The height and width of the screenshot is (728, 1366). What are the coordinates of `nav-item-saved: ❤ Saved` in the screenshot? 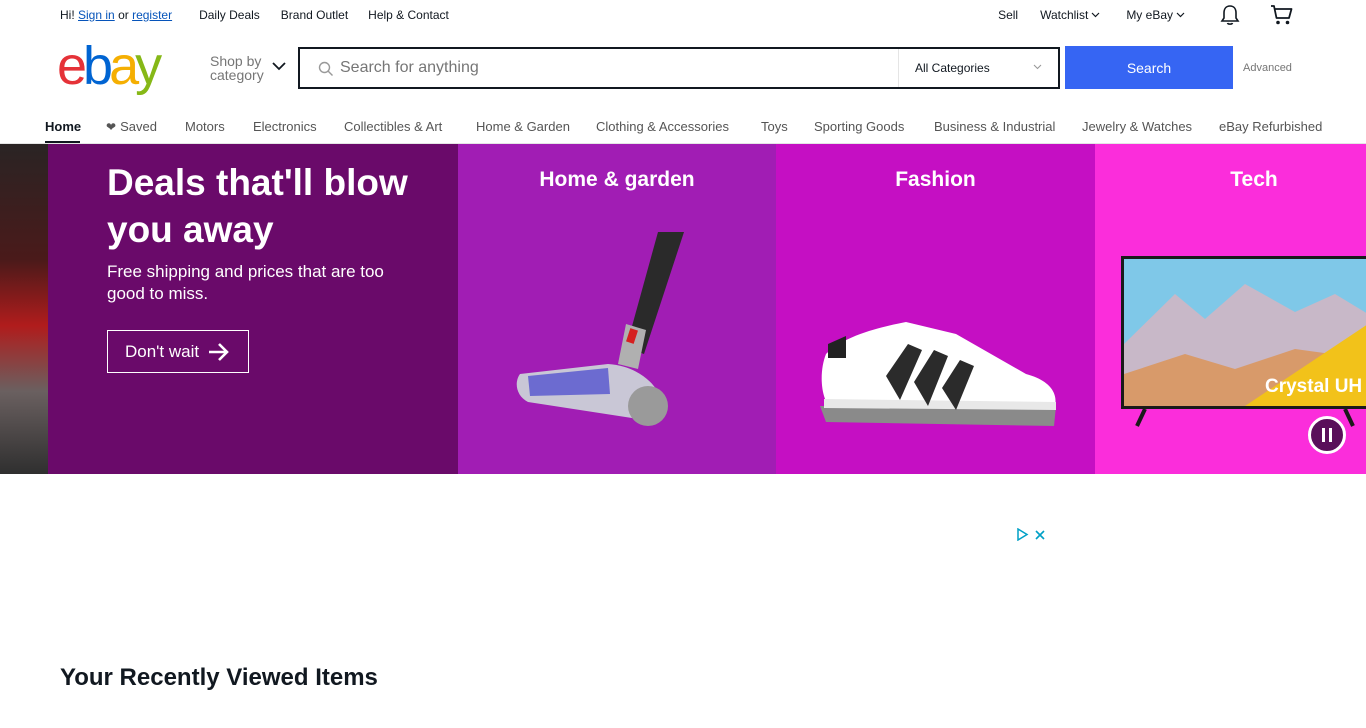 It's located at (131, 126).